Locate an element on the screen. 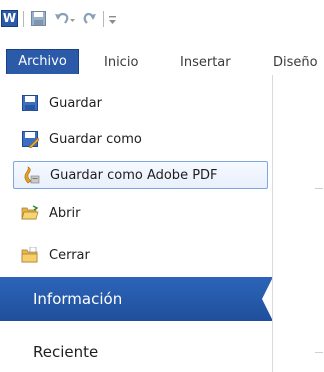  open-folder-icon is located at coordinates (30, 213).